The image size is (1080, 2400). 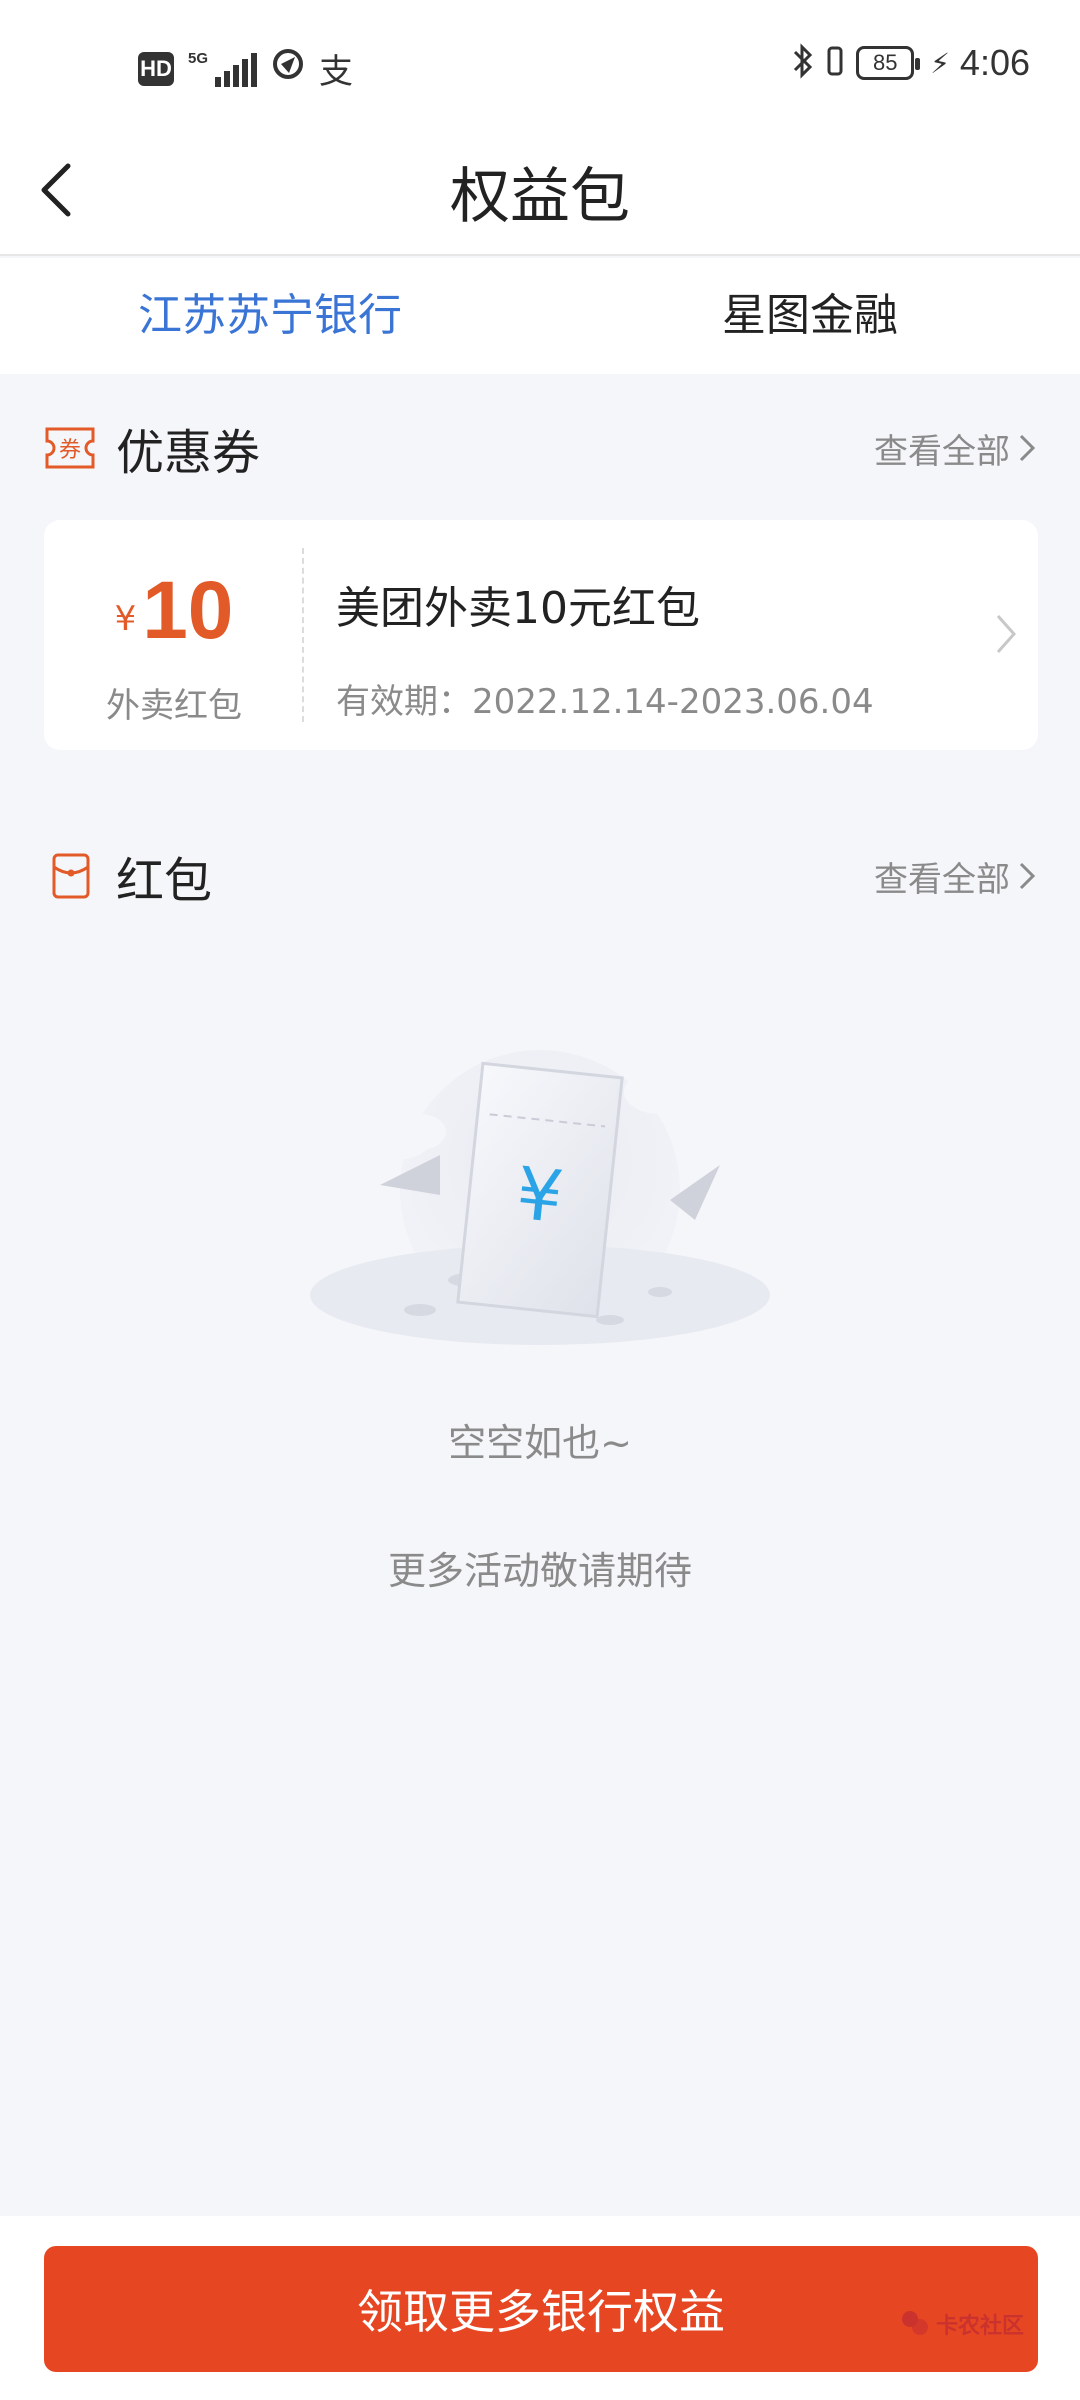 I want to click on currency-symbol: ¥, so click(x=125, y=619).